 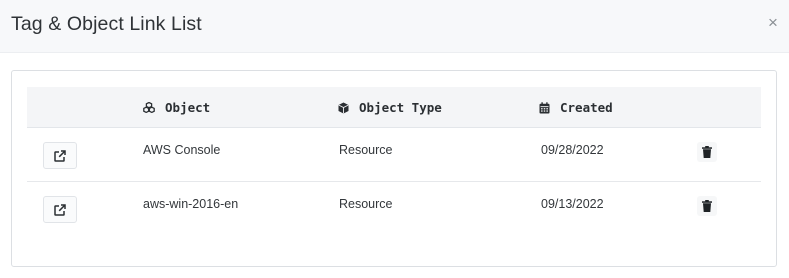 I want to click on column-header-label: Object, so click(x=188, y=107).